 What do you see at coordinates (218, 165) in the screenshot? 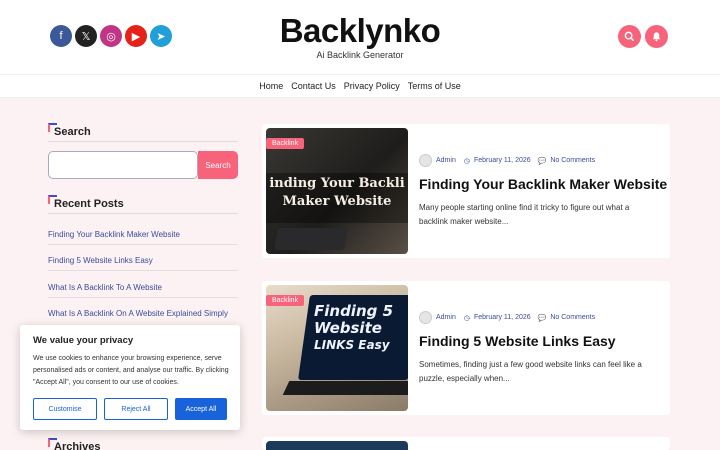
I see `search-button: Search` at bounding box center [218, 165].